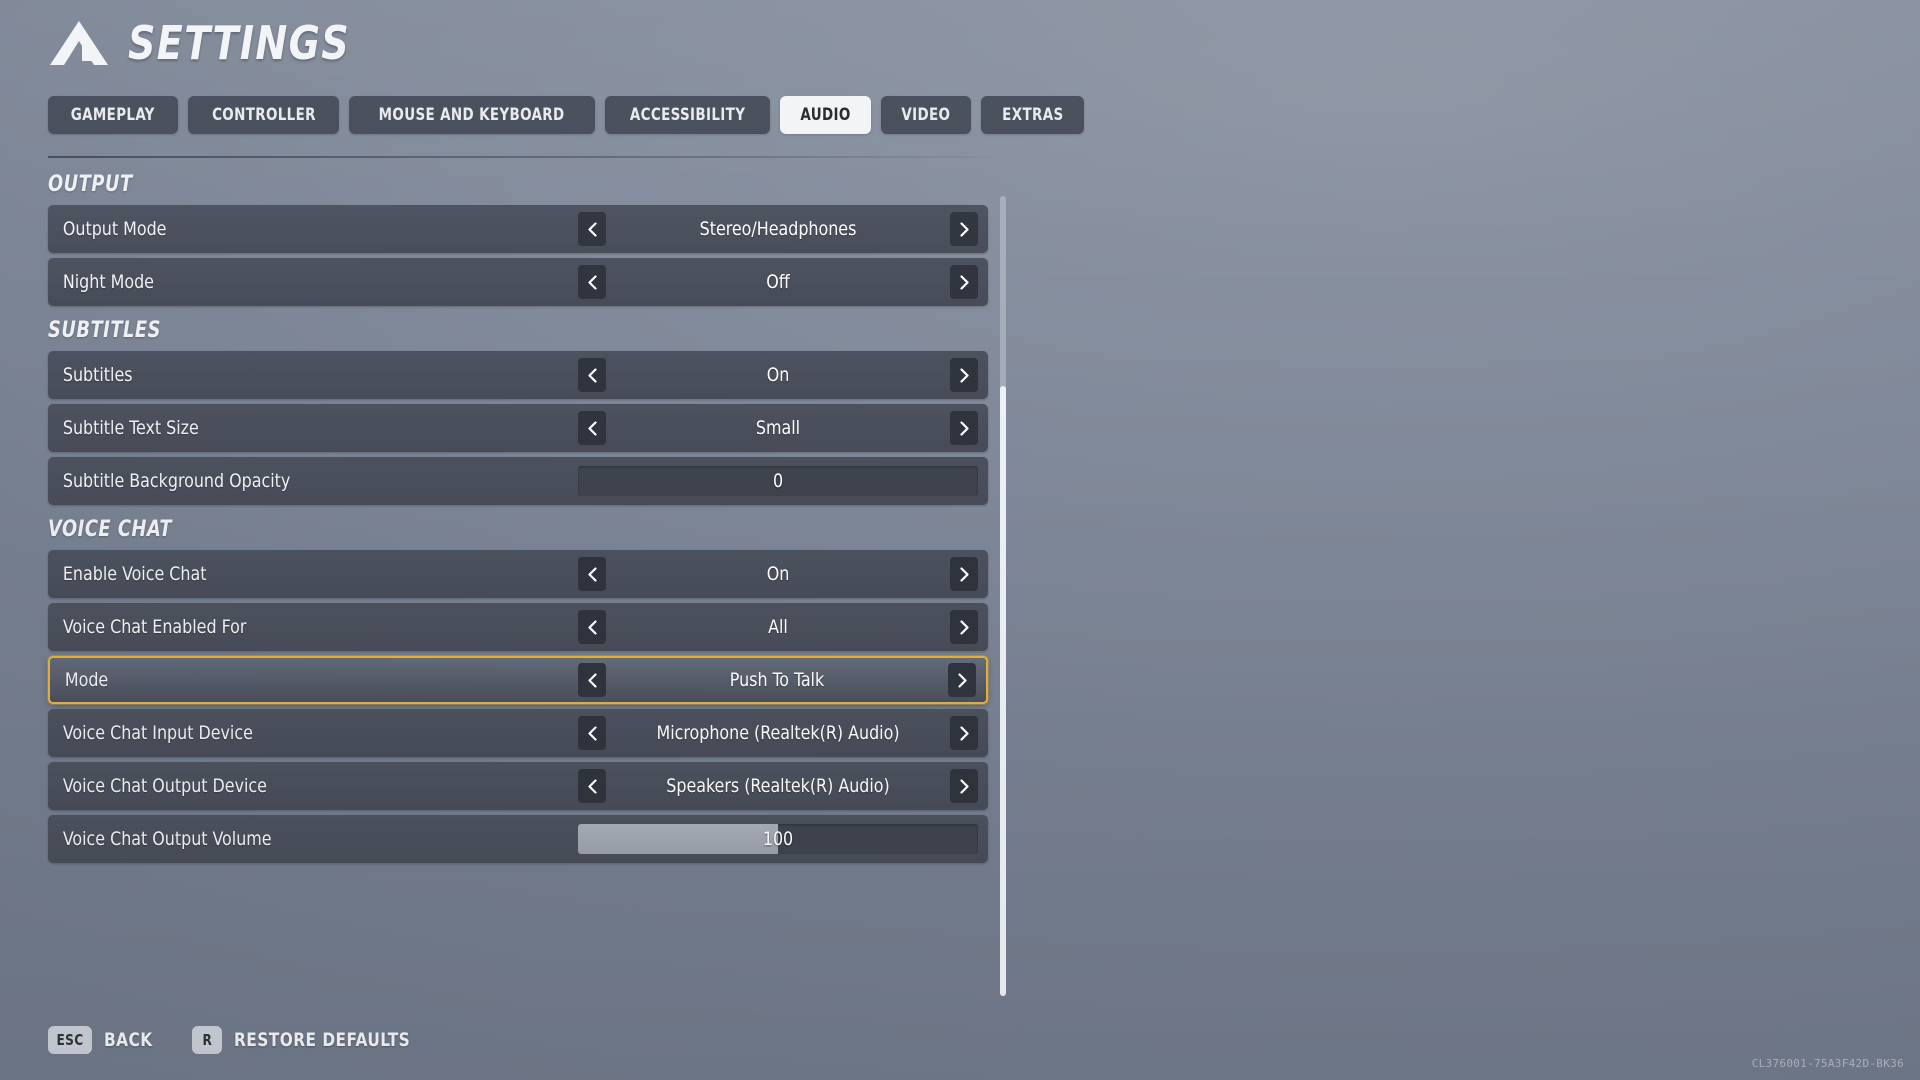 This screenshot has height=1080, width=1920. I want to click on mountain-logo-icon, so click(79, 43).